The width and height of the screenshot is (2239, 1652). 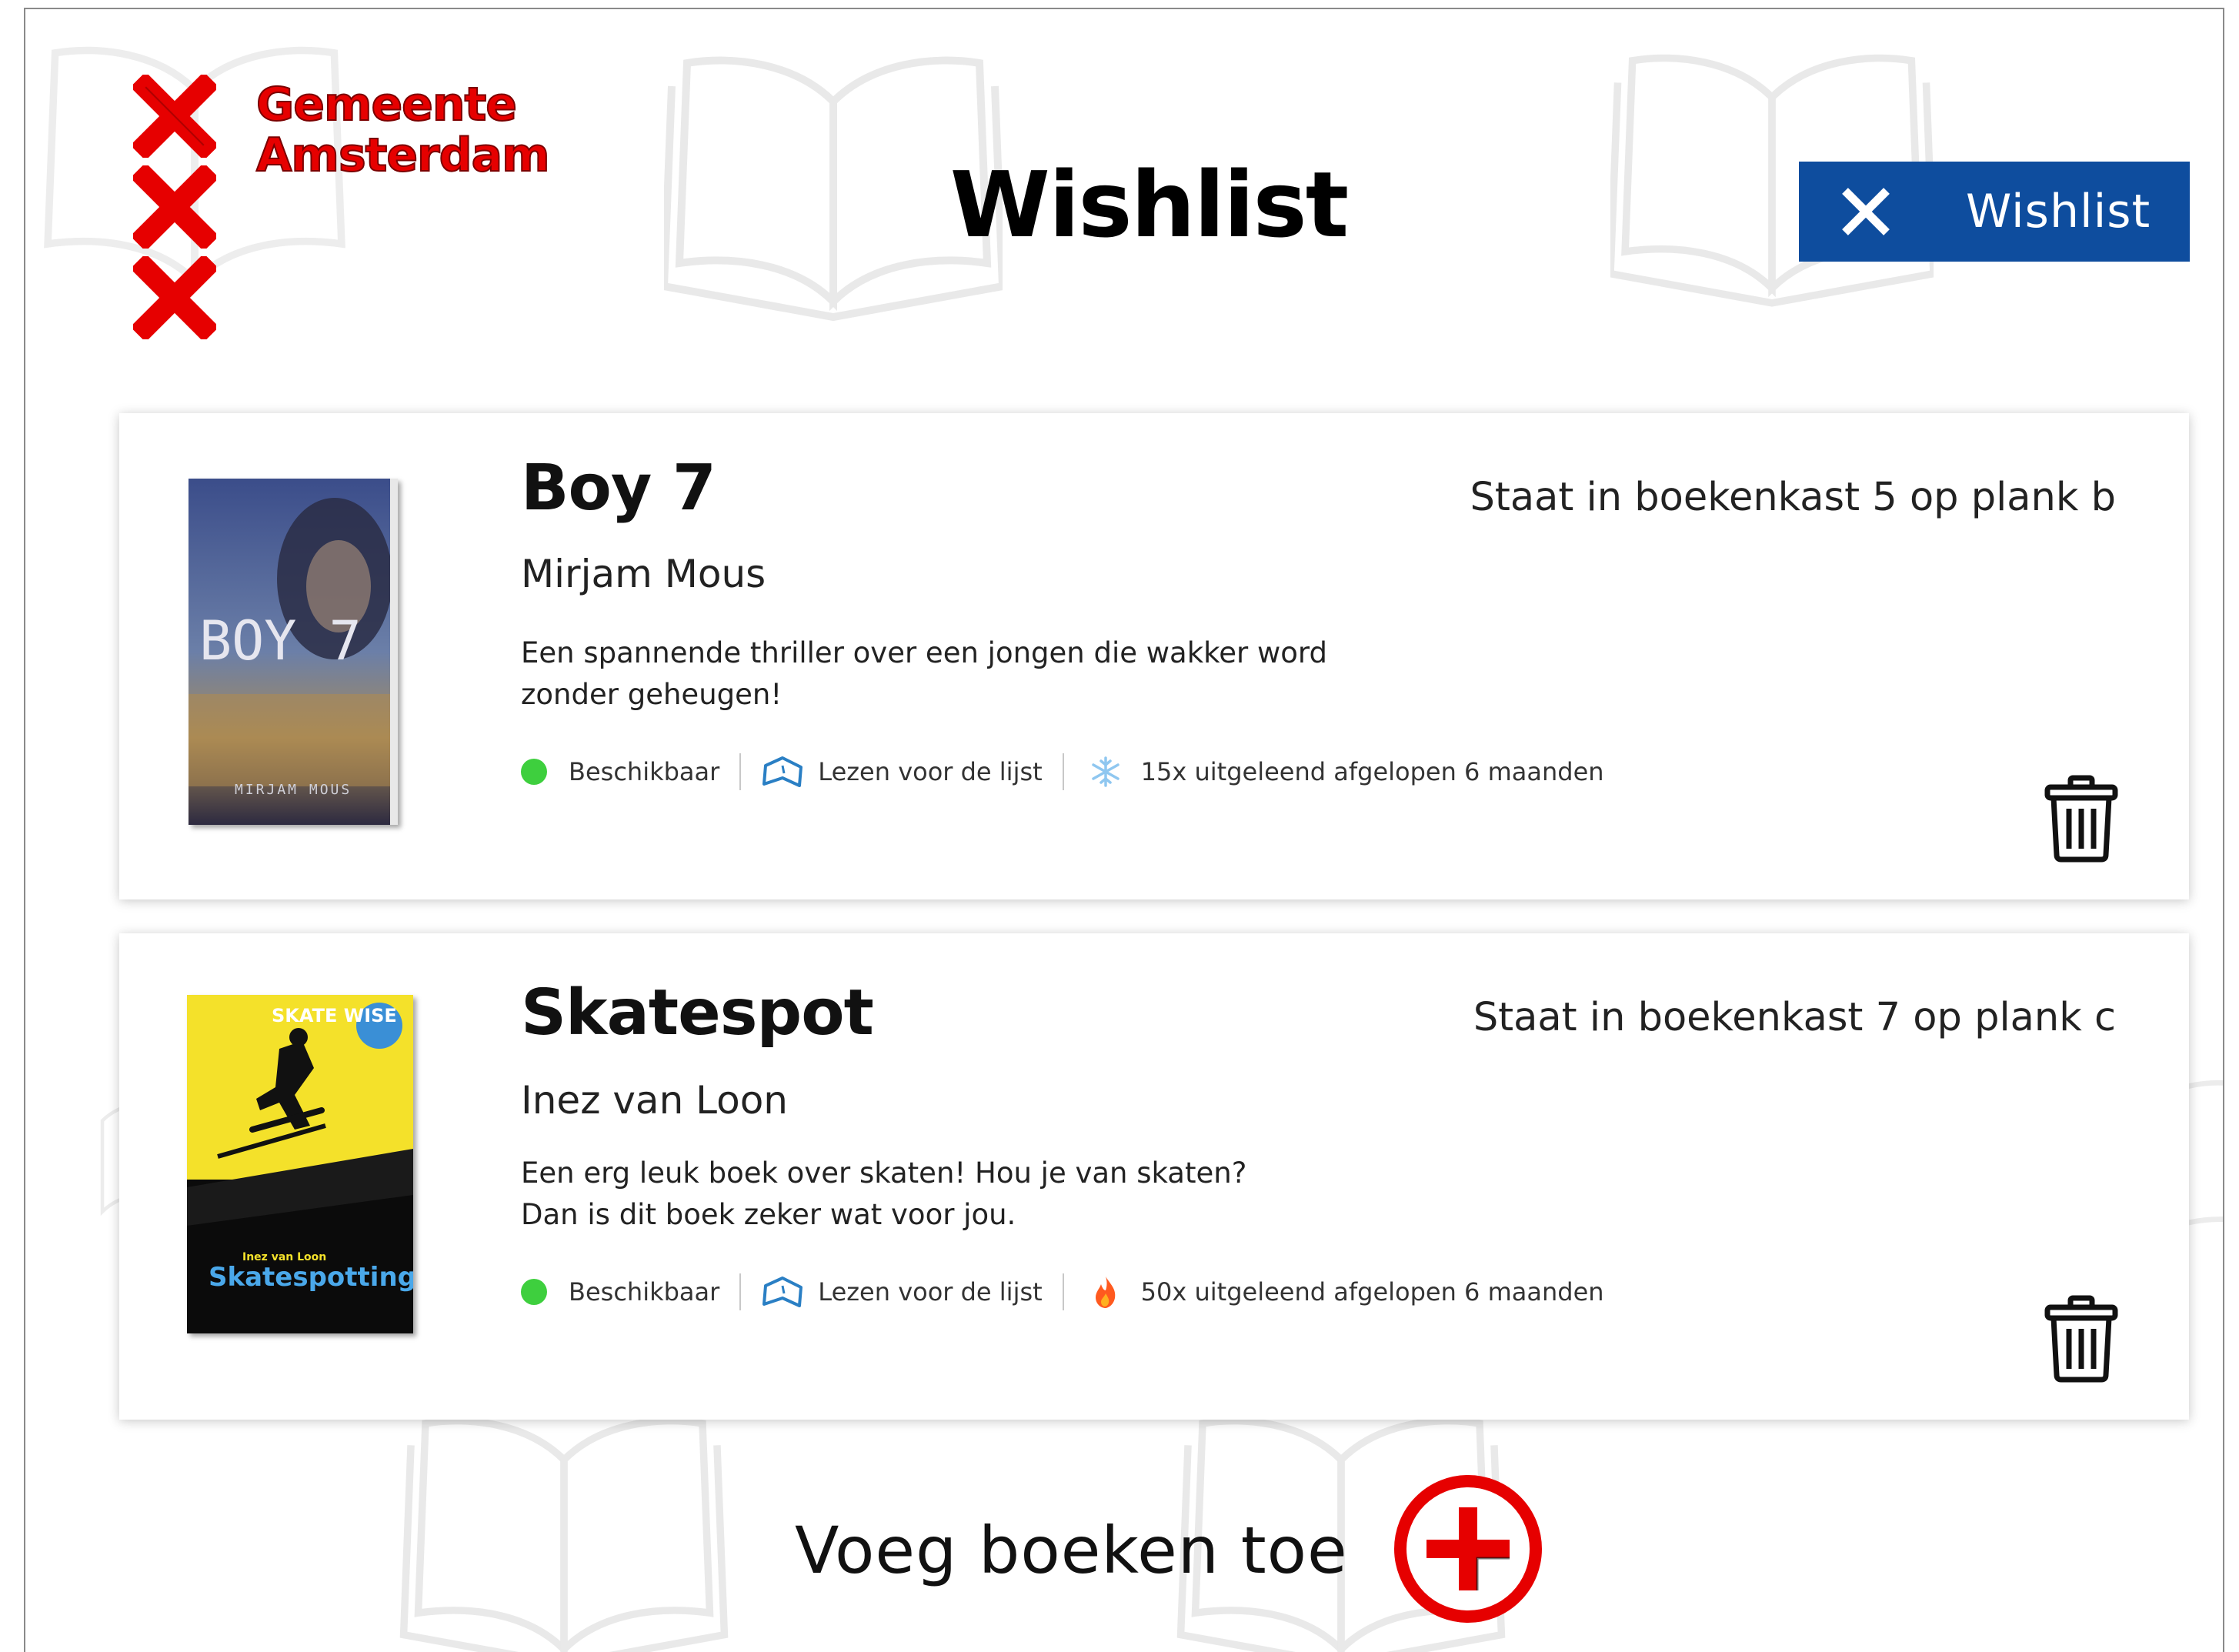 I want to click on book-location: Staat in boekenkast 7 op plank c, so click(x=1795, y=1017).